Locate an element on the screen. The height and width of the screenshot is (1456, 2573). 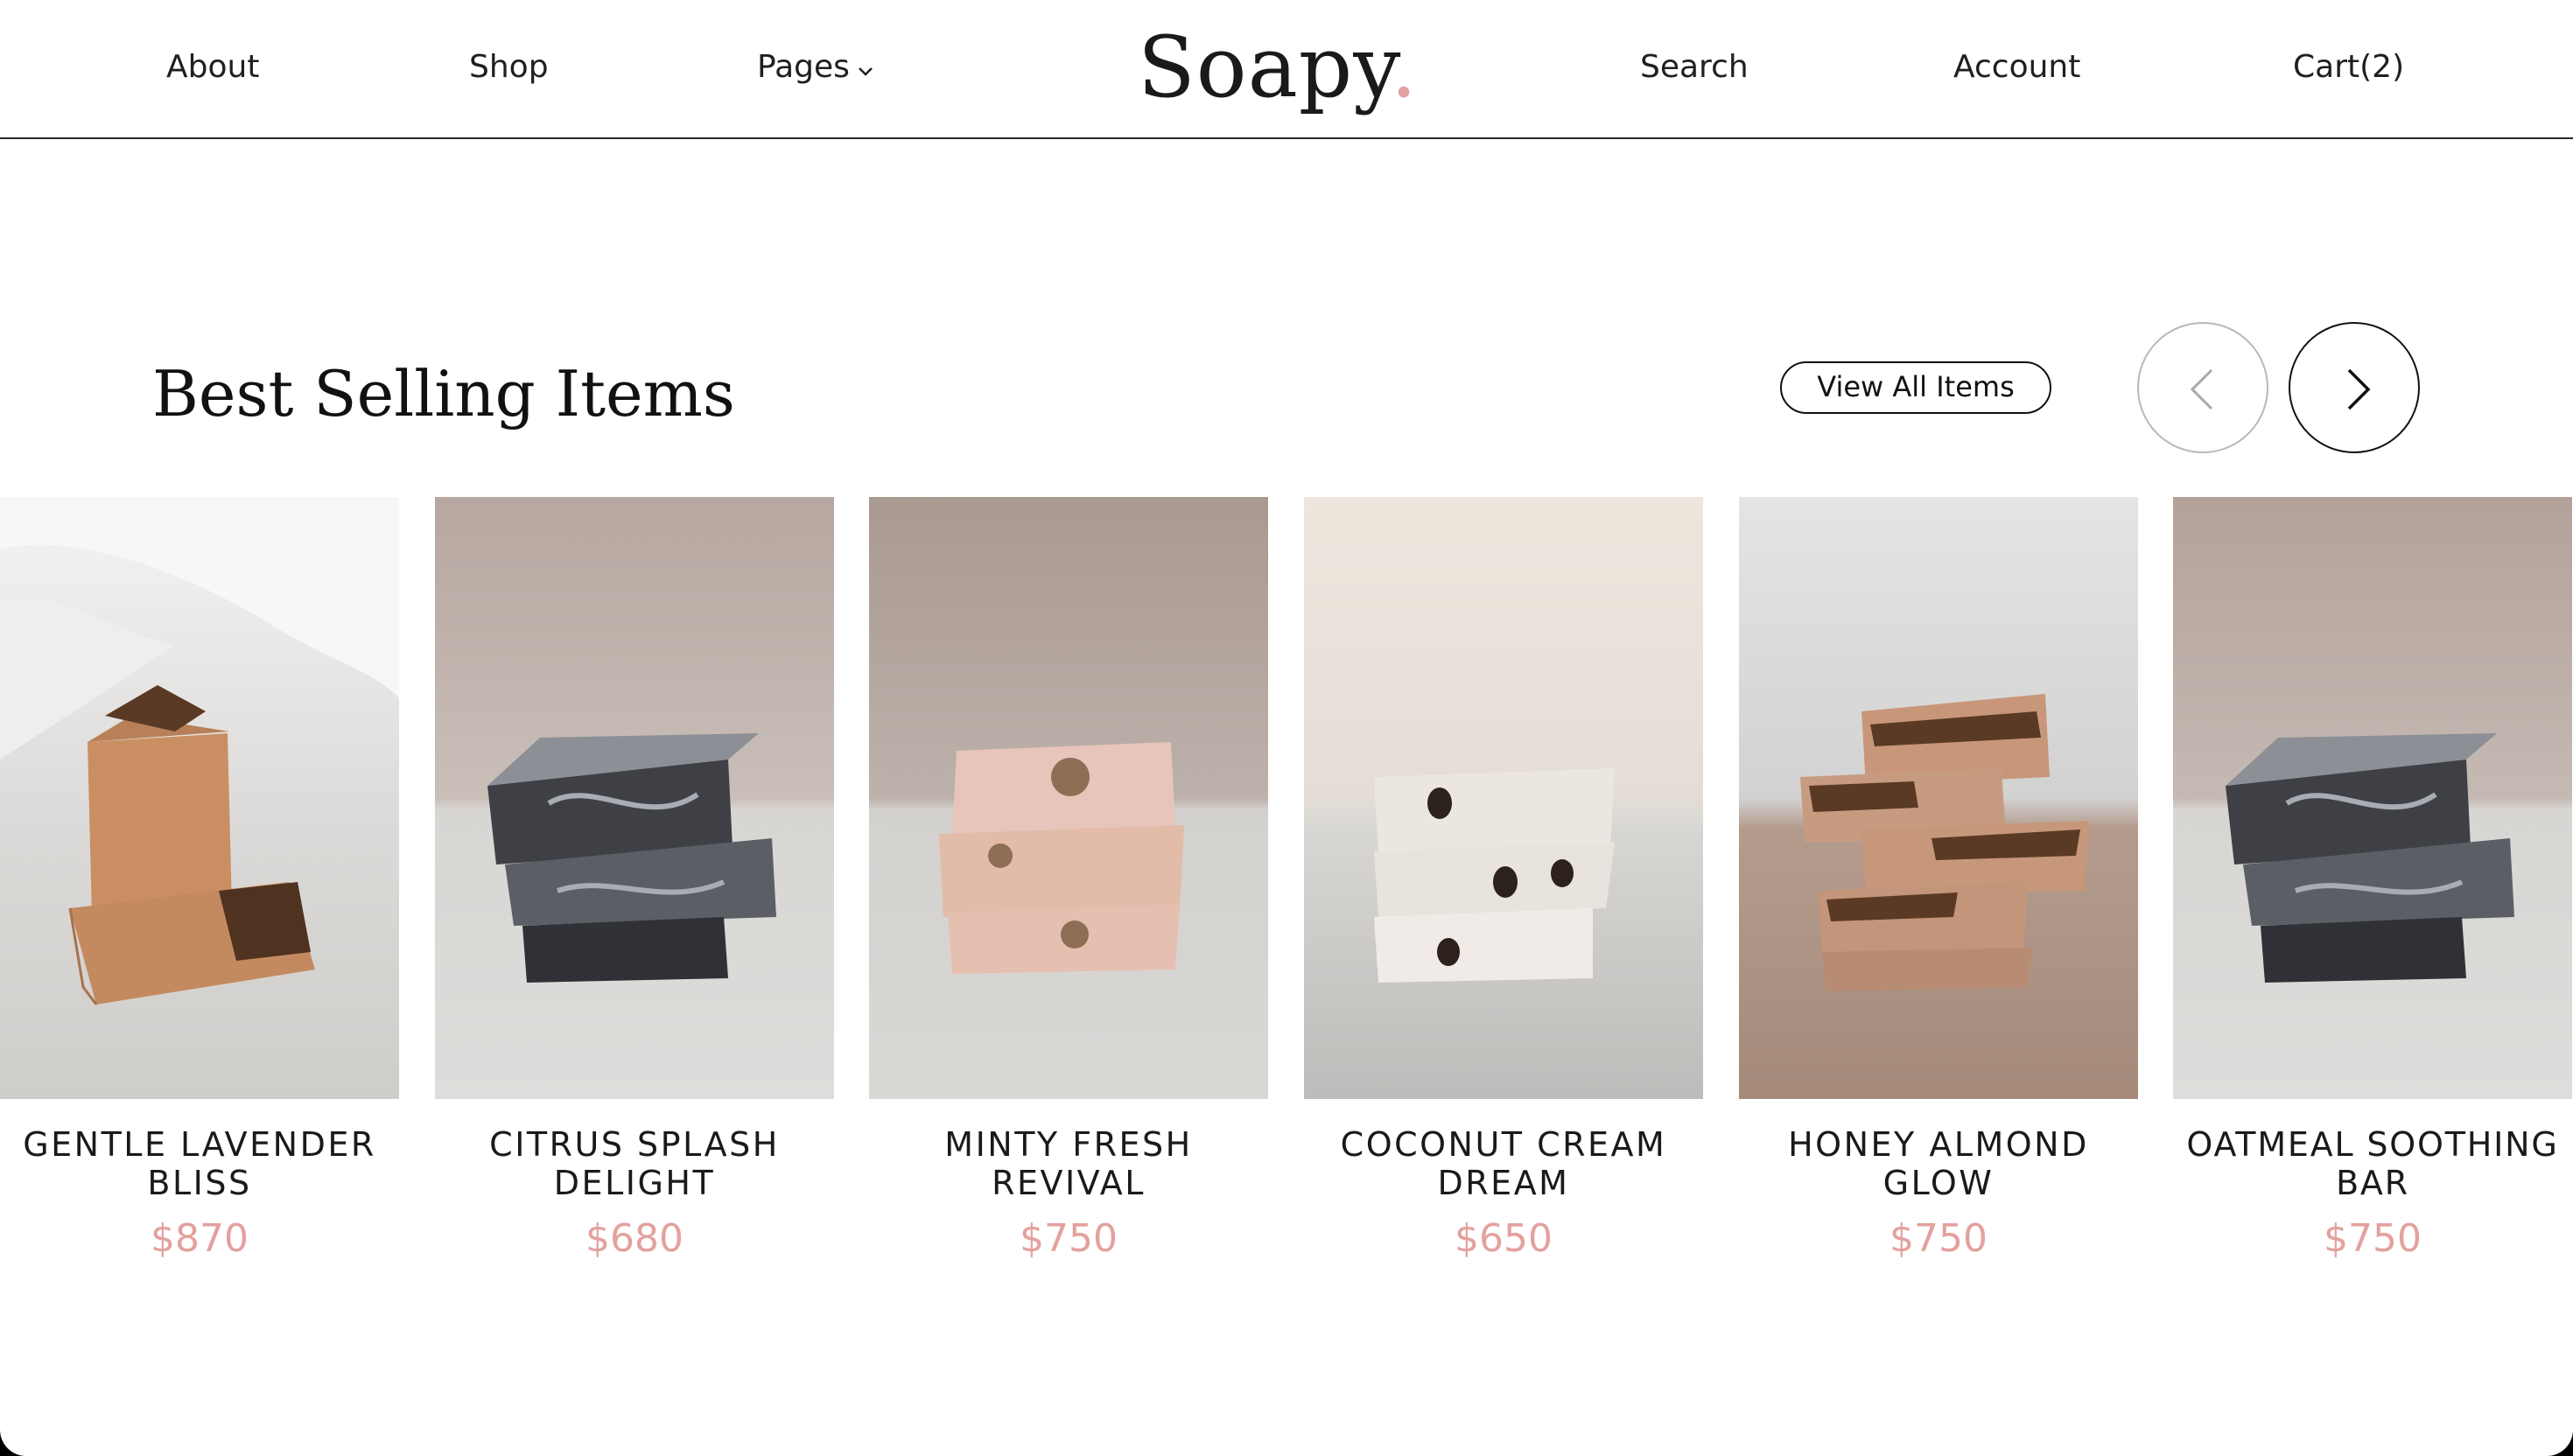
chevron-down-icon is located at coordinates (865, 68).